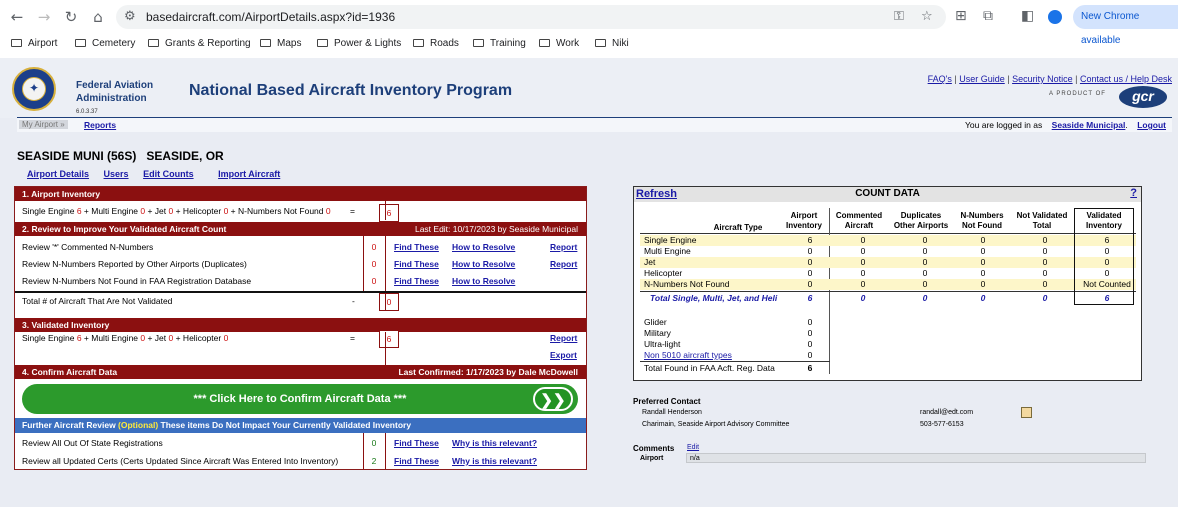 The width and height of the screenshot is (1178, 507). I want to click on bookmark-folder: Roads, so click(436, 43).